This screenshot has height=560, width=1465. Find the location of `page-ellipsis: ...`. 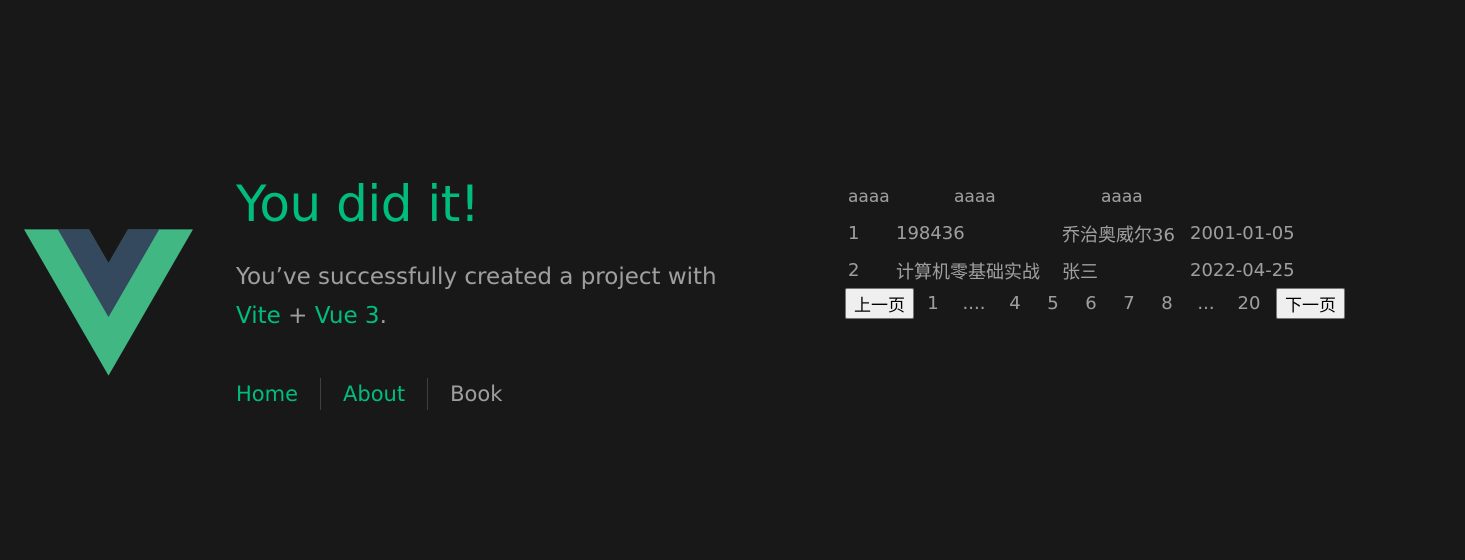

page-ellipsis: ... is located at coordinates (1206, 303).